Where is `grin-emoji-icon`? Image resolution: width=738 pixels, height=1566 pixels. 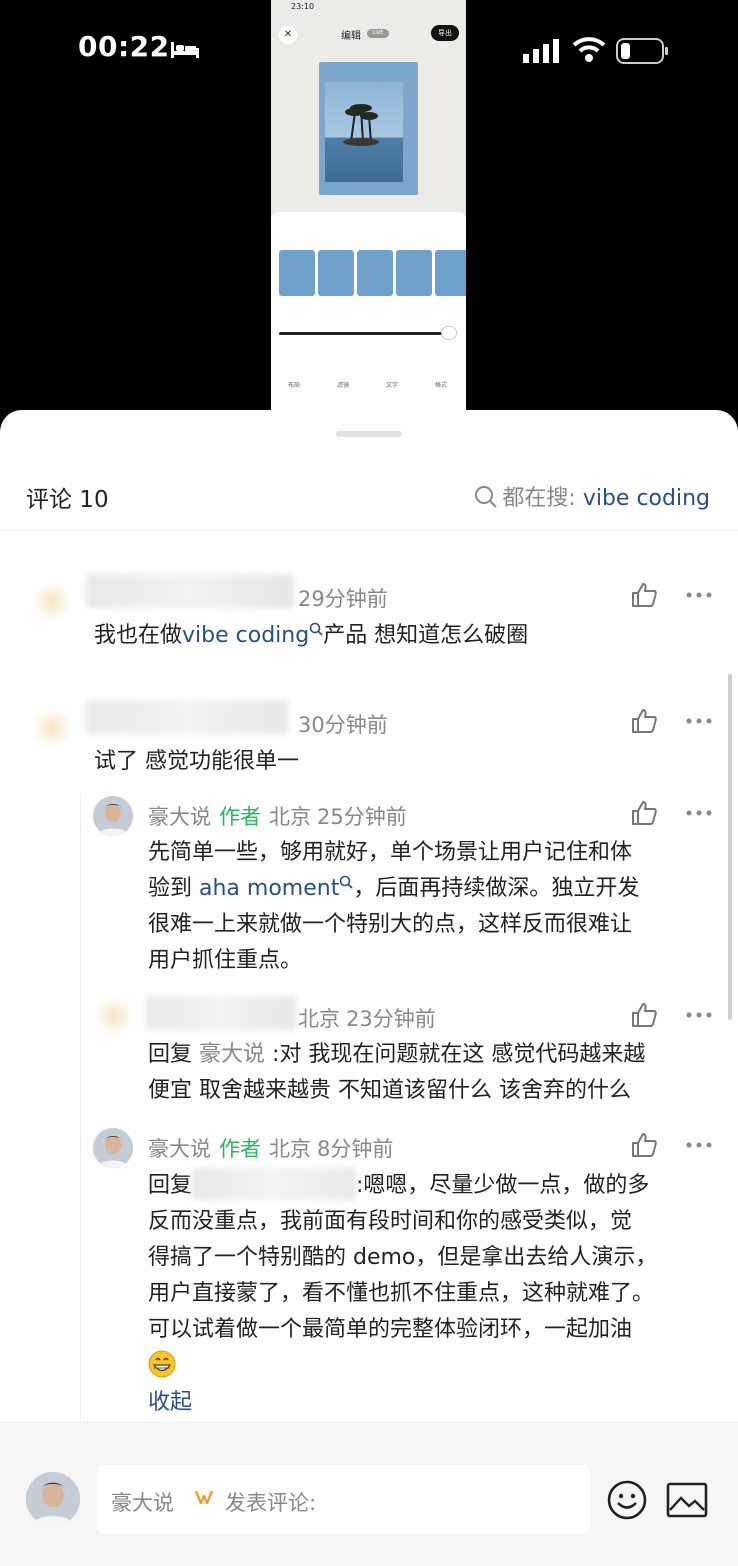 grin-emoji-icon is located at coordinates (162, 1364).